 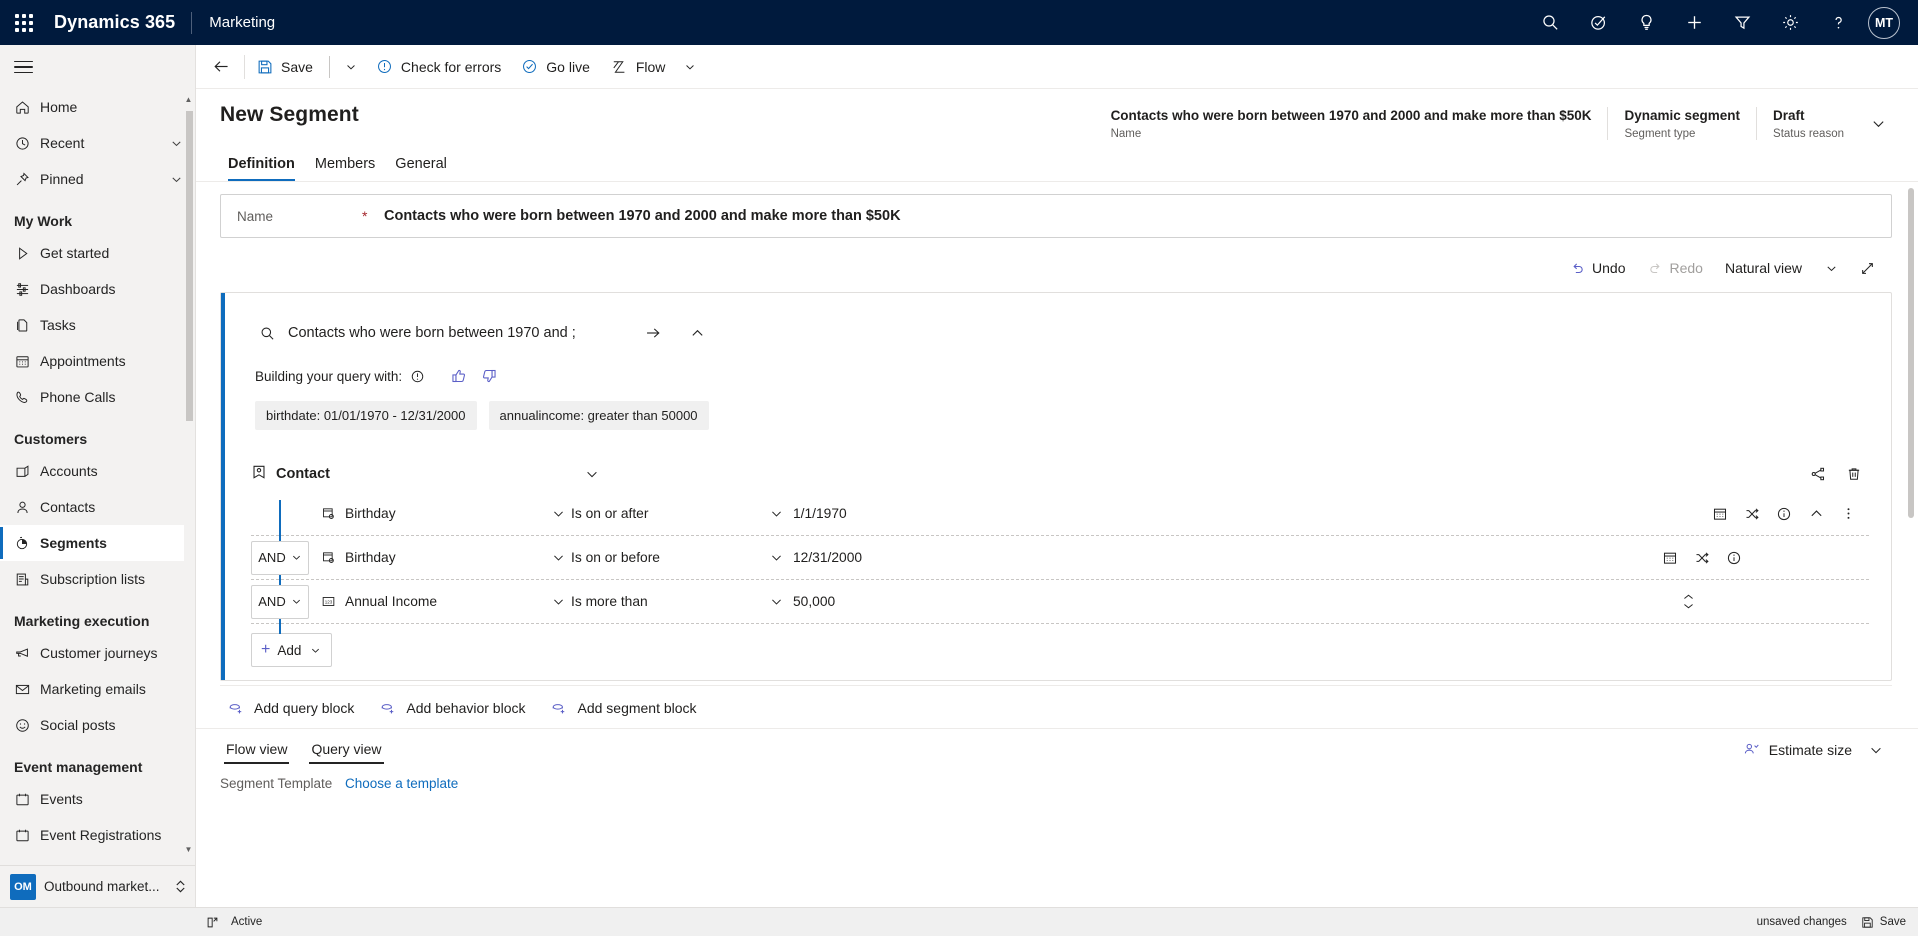 What do you see at coordinates (1818, 474) in the screenshot?
I see `share-icon` at bounding box center [1818, 474].